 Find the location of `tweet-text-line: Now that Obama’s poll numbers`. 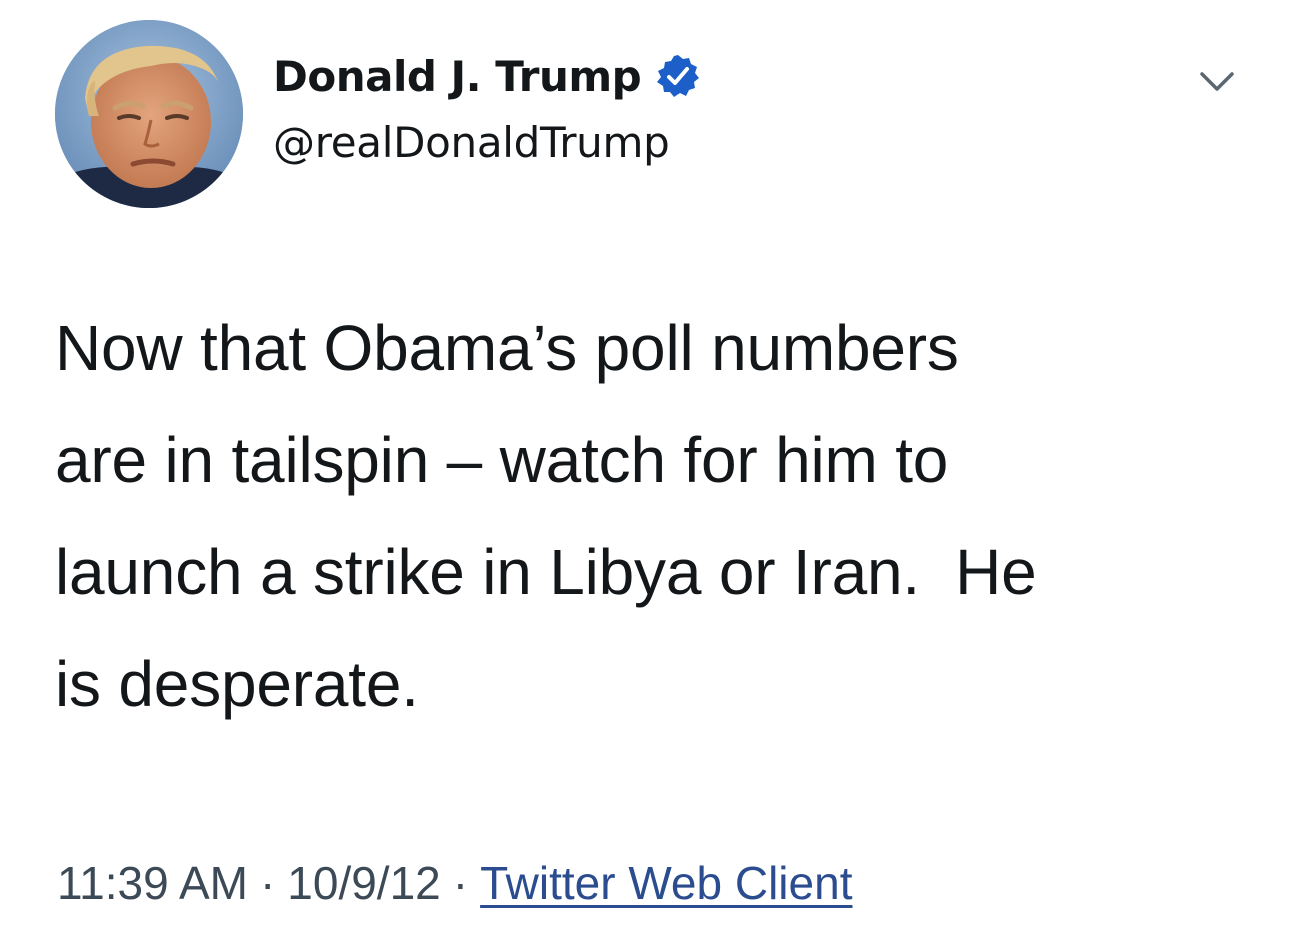

tweet-text-line: Now that Obama’s poll numbers is located at coordinates (507, 348).